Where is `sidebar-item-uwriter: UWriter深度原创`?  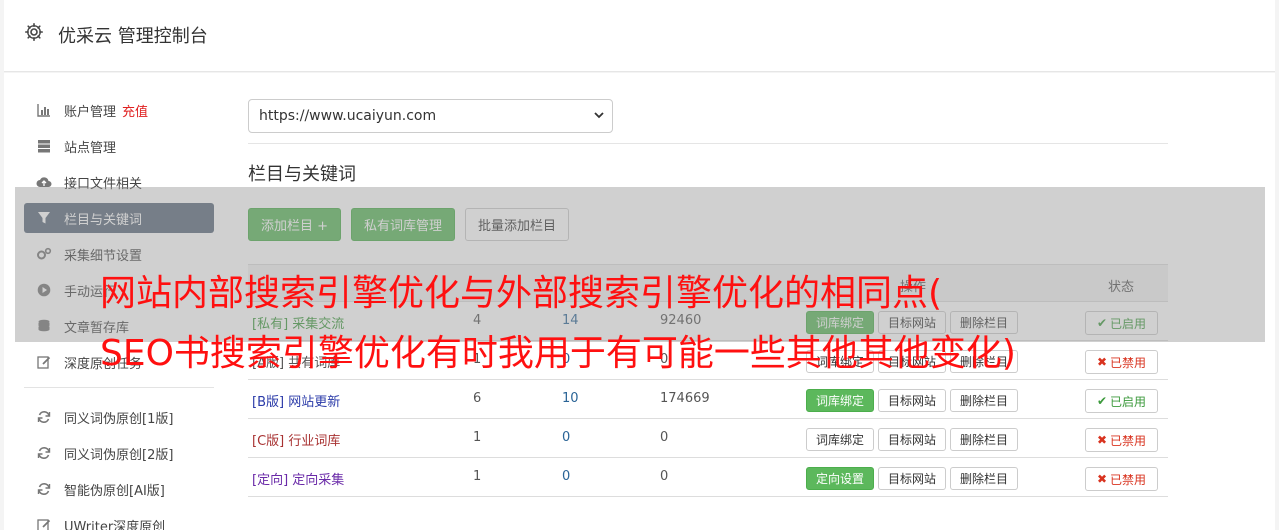 sidebar-item-uwriter: UWriter深度原创 is located at coordinates (119, 520).